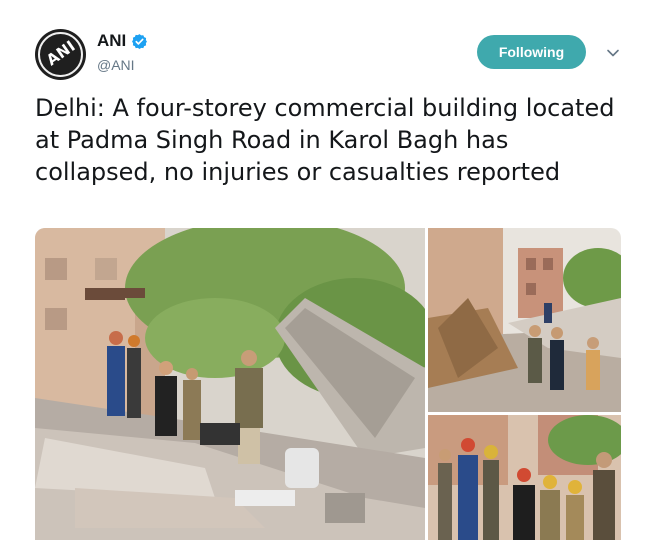 This screenshot has height=540, width=650. What do you see at coordinates (116, 65) in the screenshot?
I see `account-handle: @ANI` at bounding box center [116, 65].